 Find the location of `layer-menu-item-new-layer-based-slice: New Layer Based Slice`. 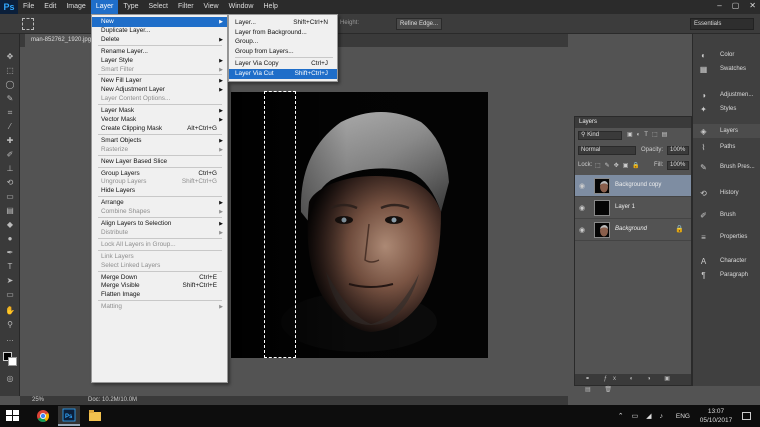

layer-menu-item-new-layer-based-slice: New Layer Based Slice is located at coordinates (159, 162).